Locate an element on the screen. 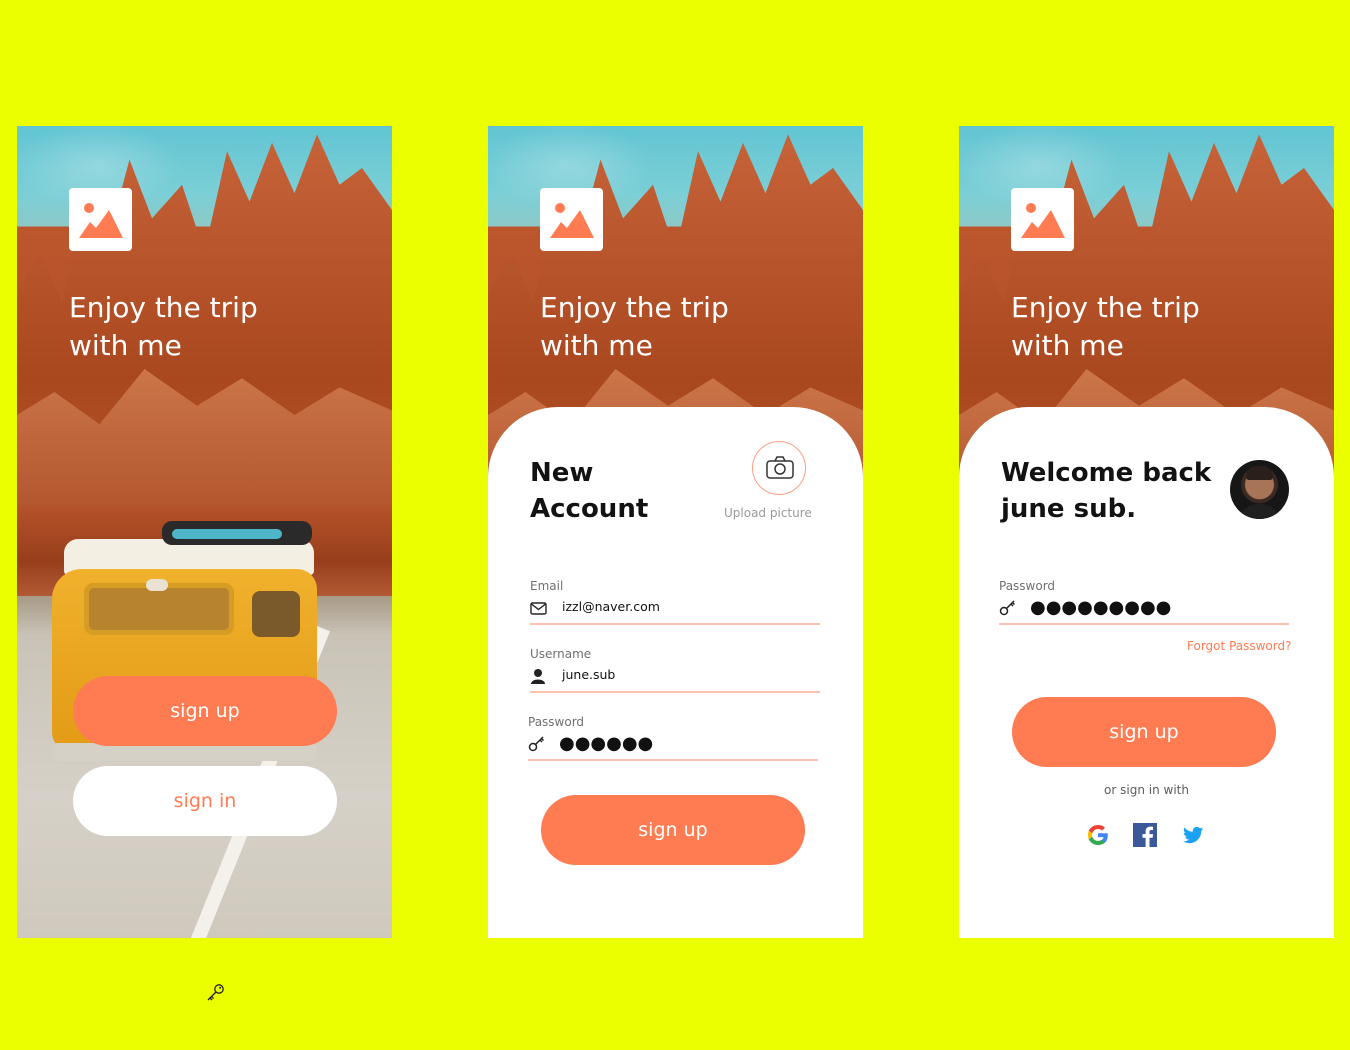 The height and width of the screenshot is (1050, 1350). facebook-icon is located at coordinates (1145, 835).